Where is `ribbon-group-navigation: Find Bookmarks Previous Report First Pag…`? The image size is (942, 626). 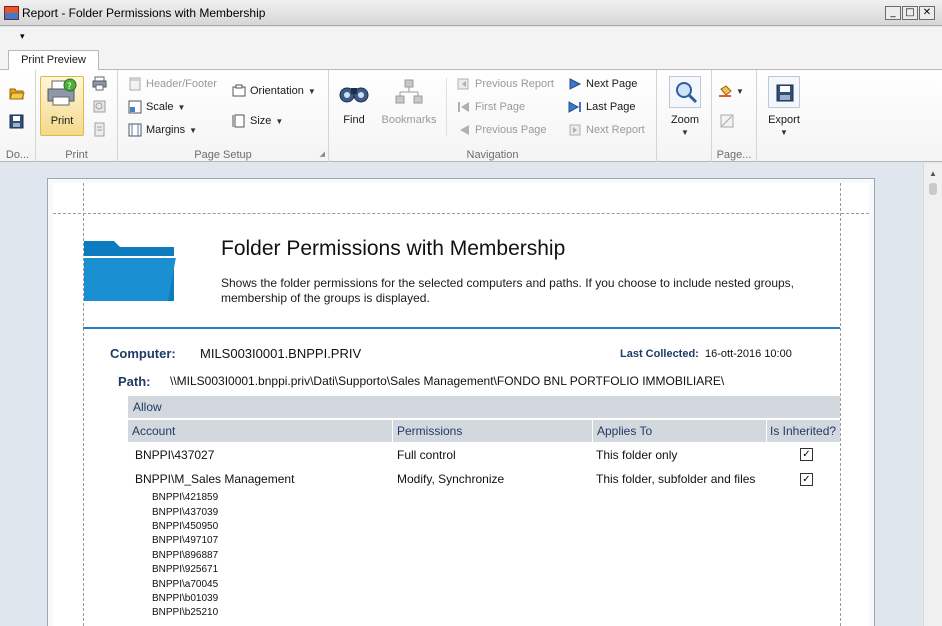
ribbon-group-navigation: Find Bookmarks Previous Report First Pag… is located at coordinates (493, 116).